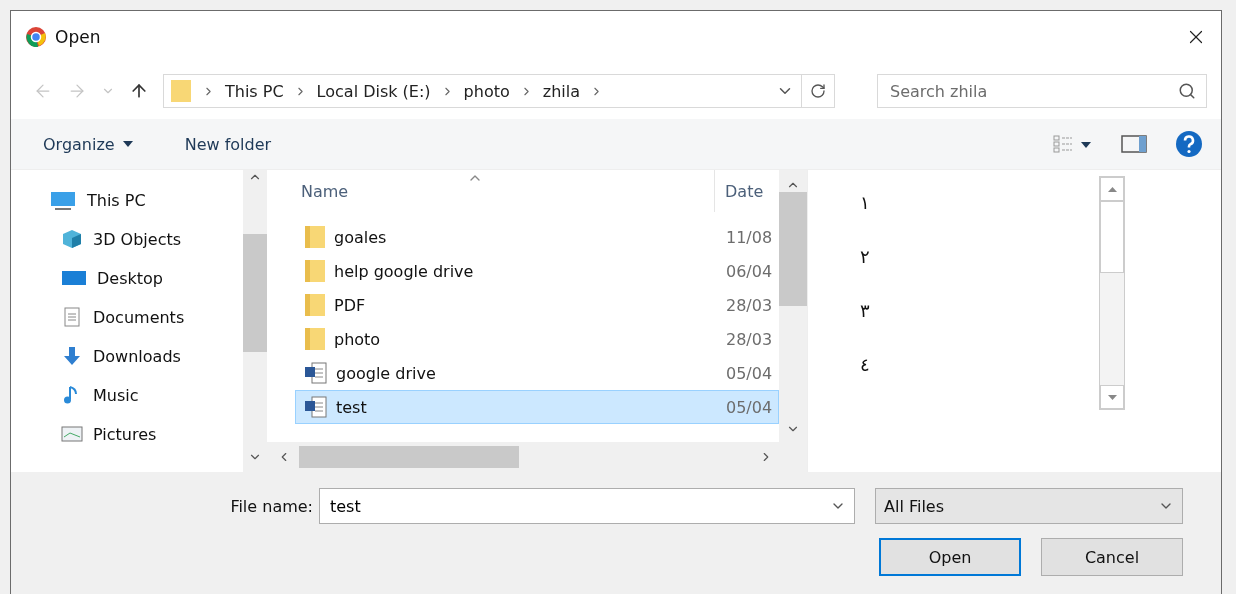 The height and width of the screenshot is (594, 1236). What do you see at coordinates (373, 91) in the screenshot?
I see `breadcrumb-item: Local Disk (E:)` at bounding box center [373, 91].